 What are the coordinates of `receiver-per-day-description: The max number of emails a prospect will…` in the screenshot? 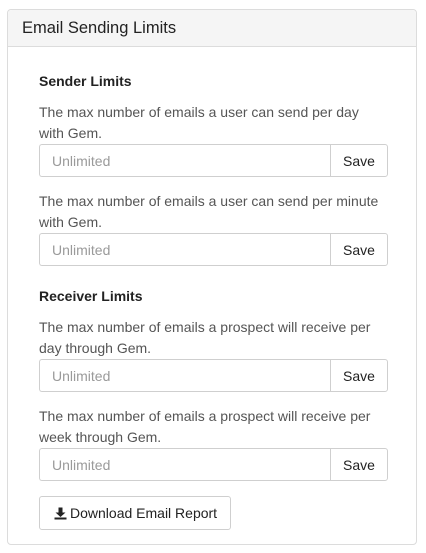 It's located at (205, 337).